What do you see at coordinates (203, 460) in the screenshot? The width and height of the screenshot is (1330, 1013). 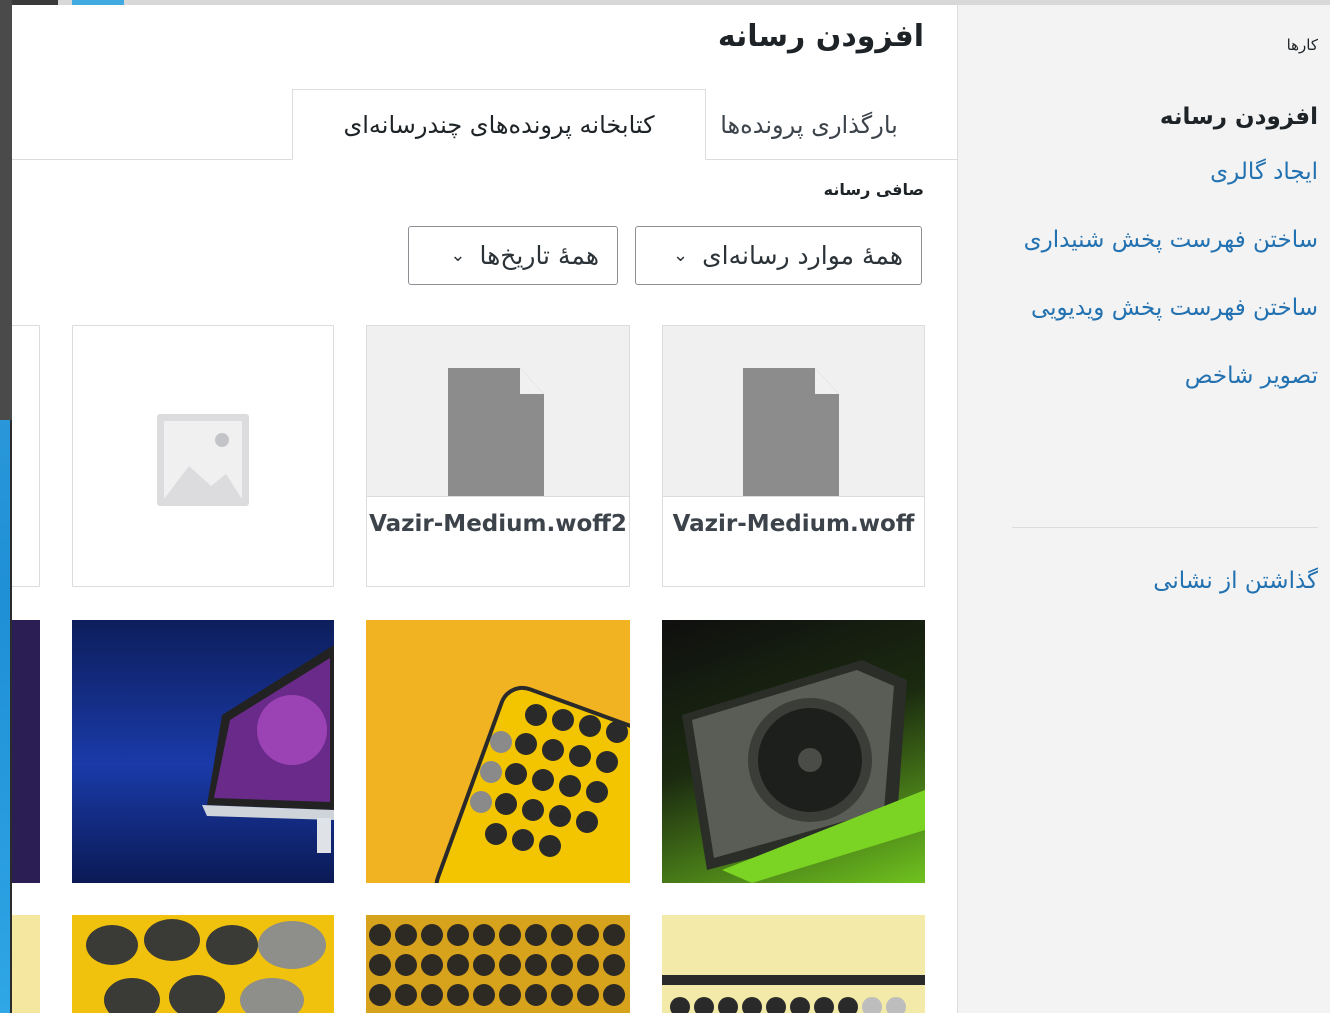 I see `image-placeholder-icon` at bounding box center [203, 460].